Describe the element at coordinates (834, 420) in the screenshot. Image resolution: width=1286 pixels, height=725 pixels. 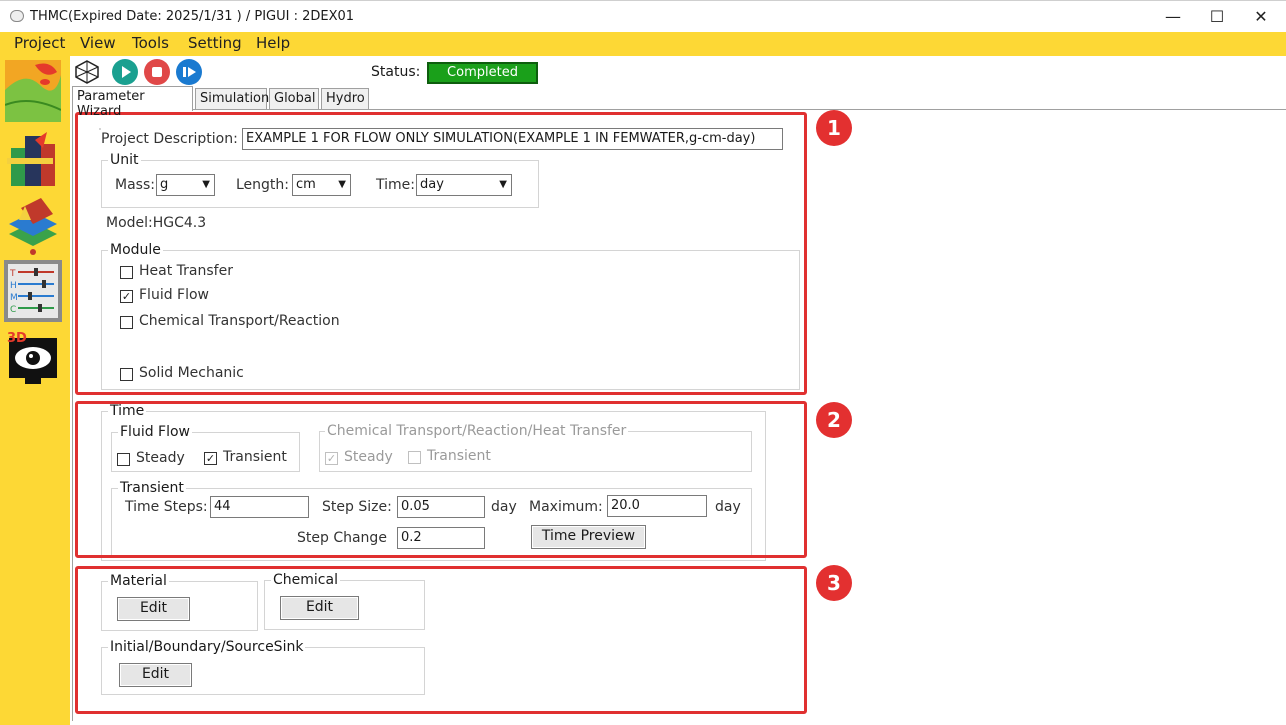
I see `annotation-badge-2: 2` at that location.